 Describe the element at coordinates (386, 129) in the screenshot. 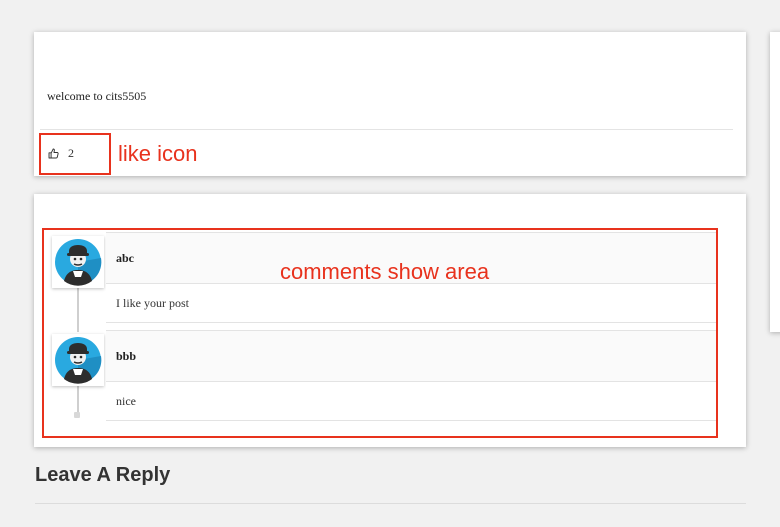

I see `post-divider` at that location.